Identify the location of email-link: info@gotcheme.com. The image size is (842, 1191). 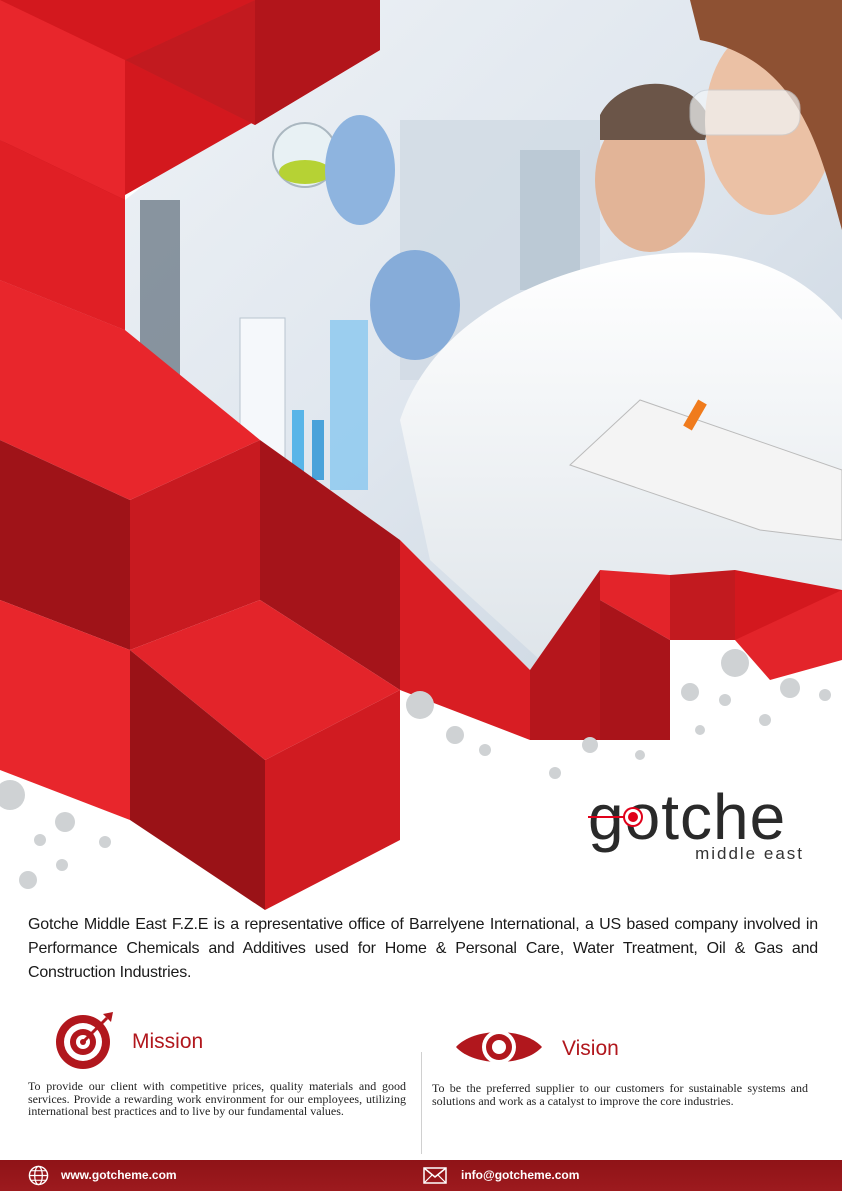
(520, 1175).